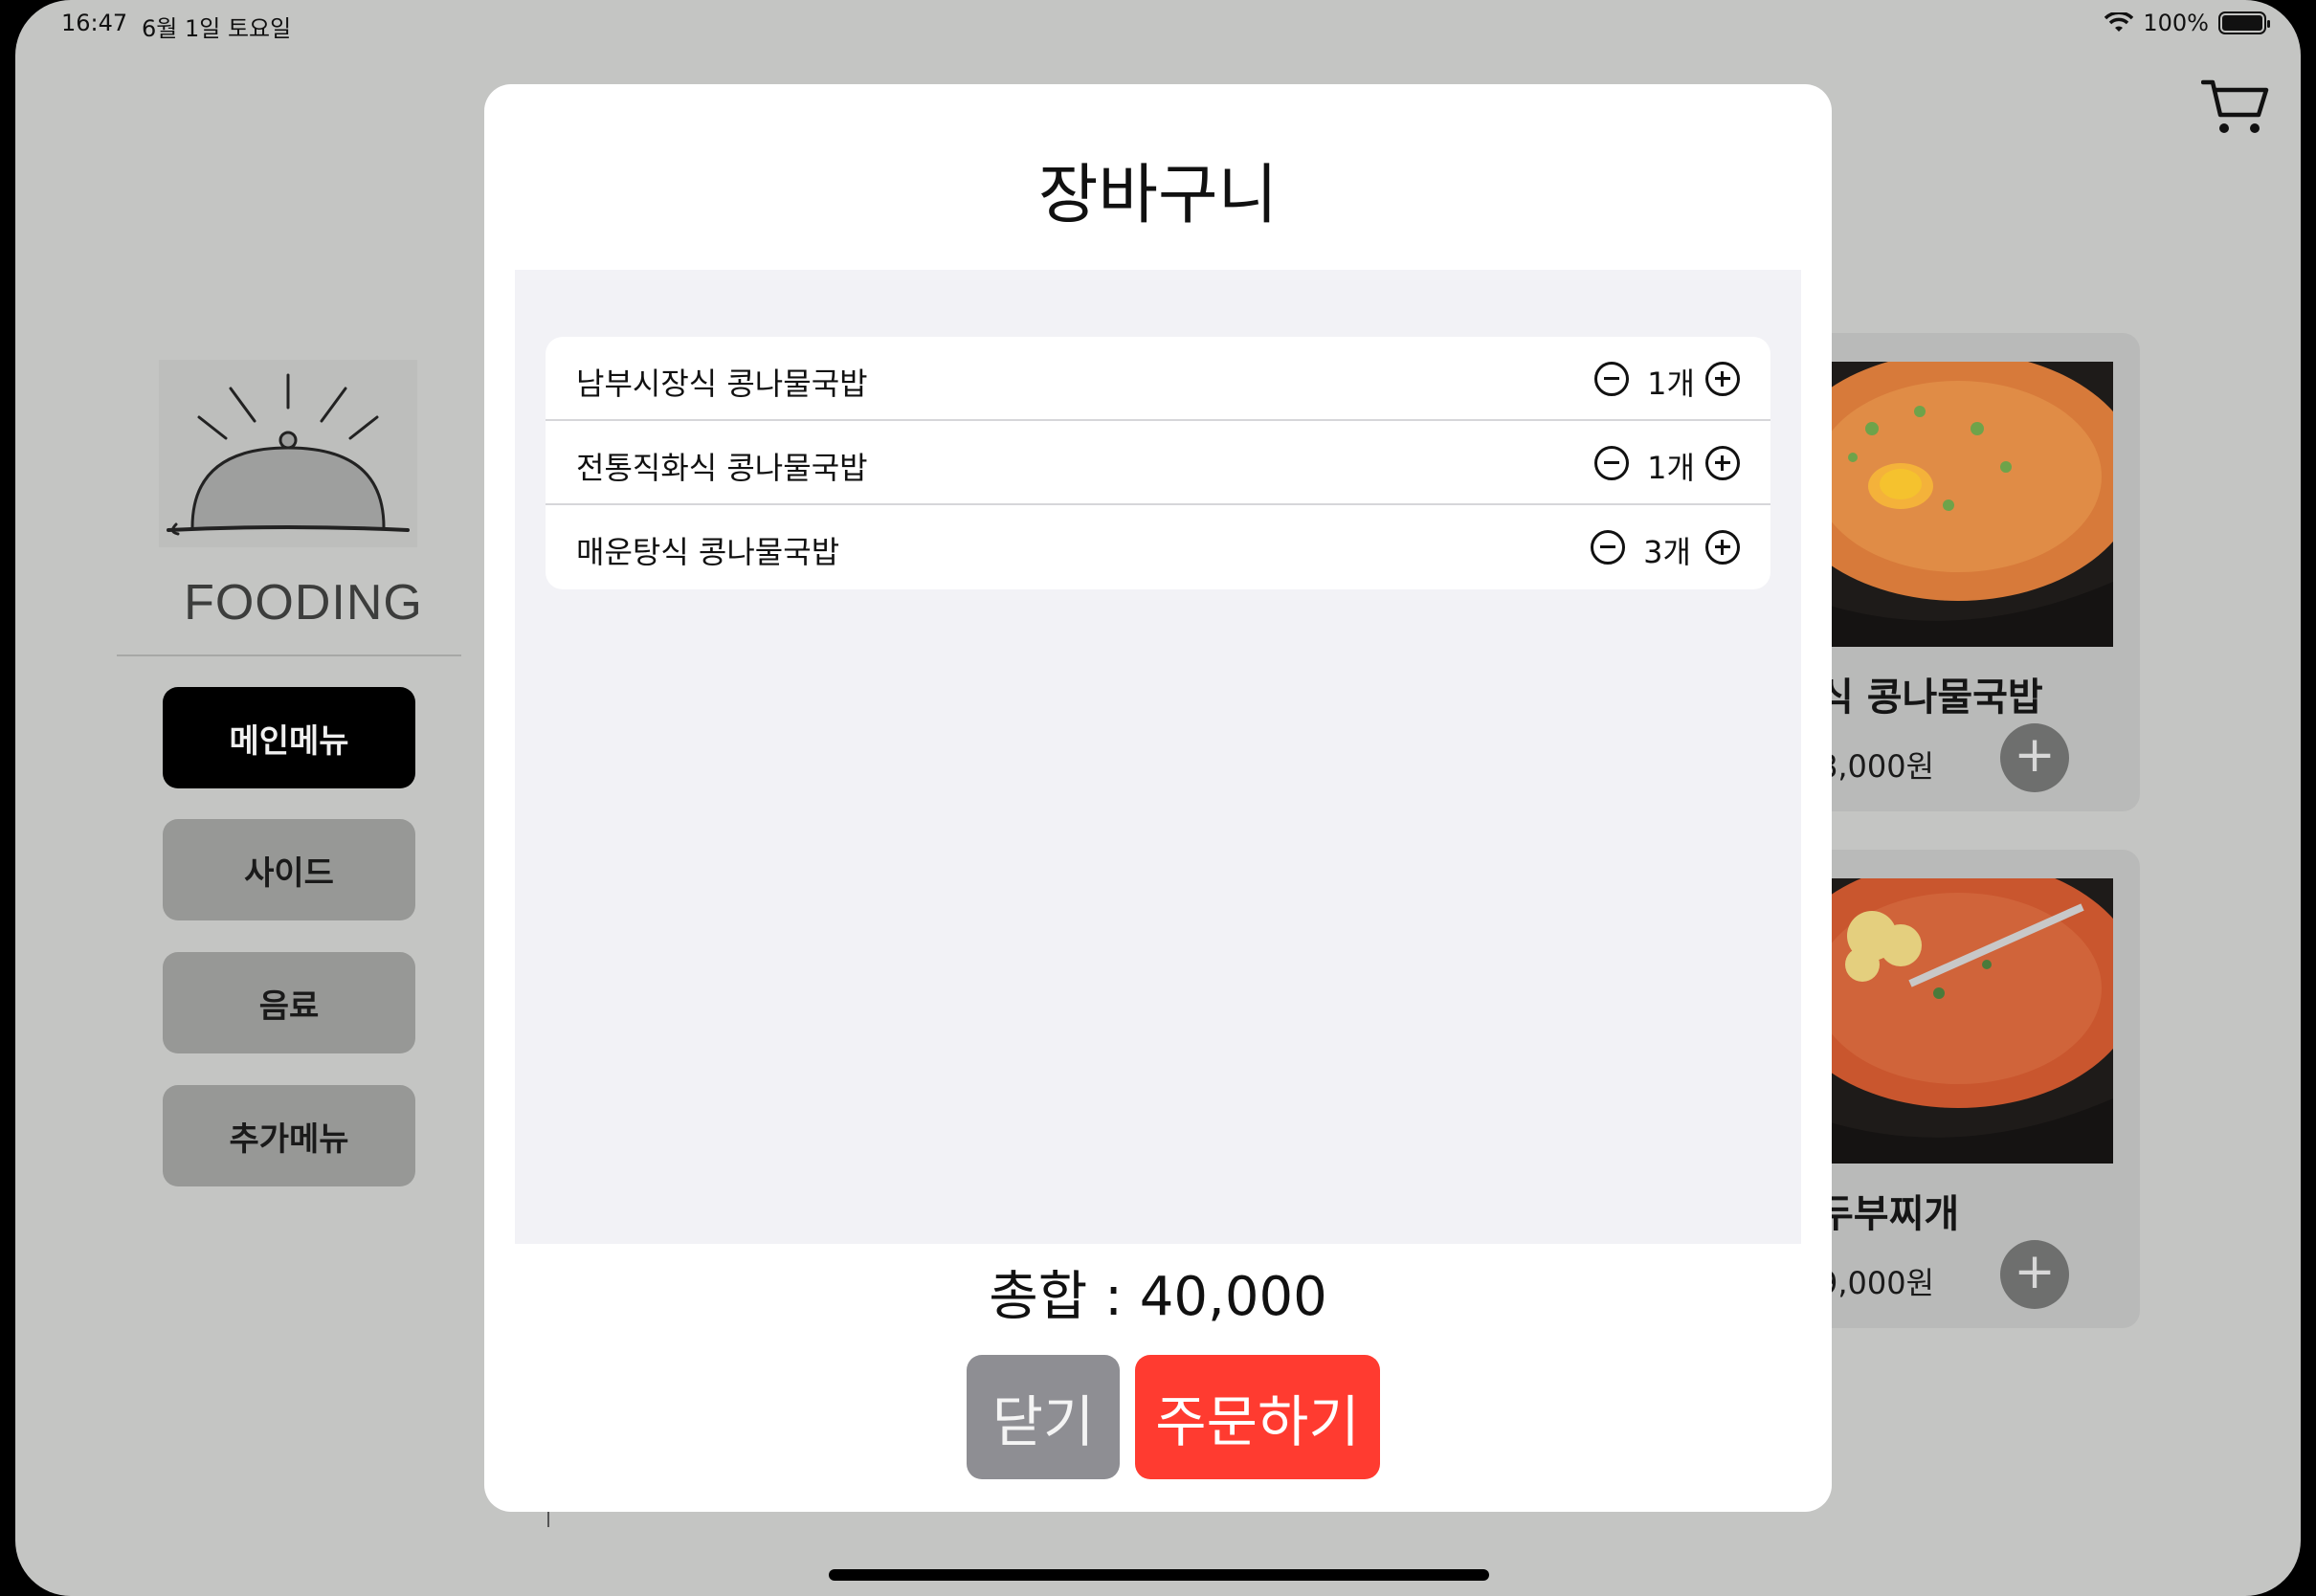 This screenshot has width=2316, height=1596. I want to click on home-indicator, so click(1159, 1575).